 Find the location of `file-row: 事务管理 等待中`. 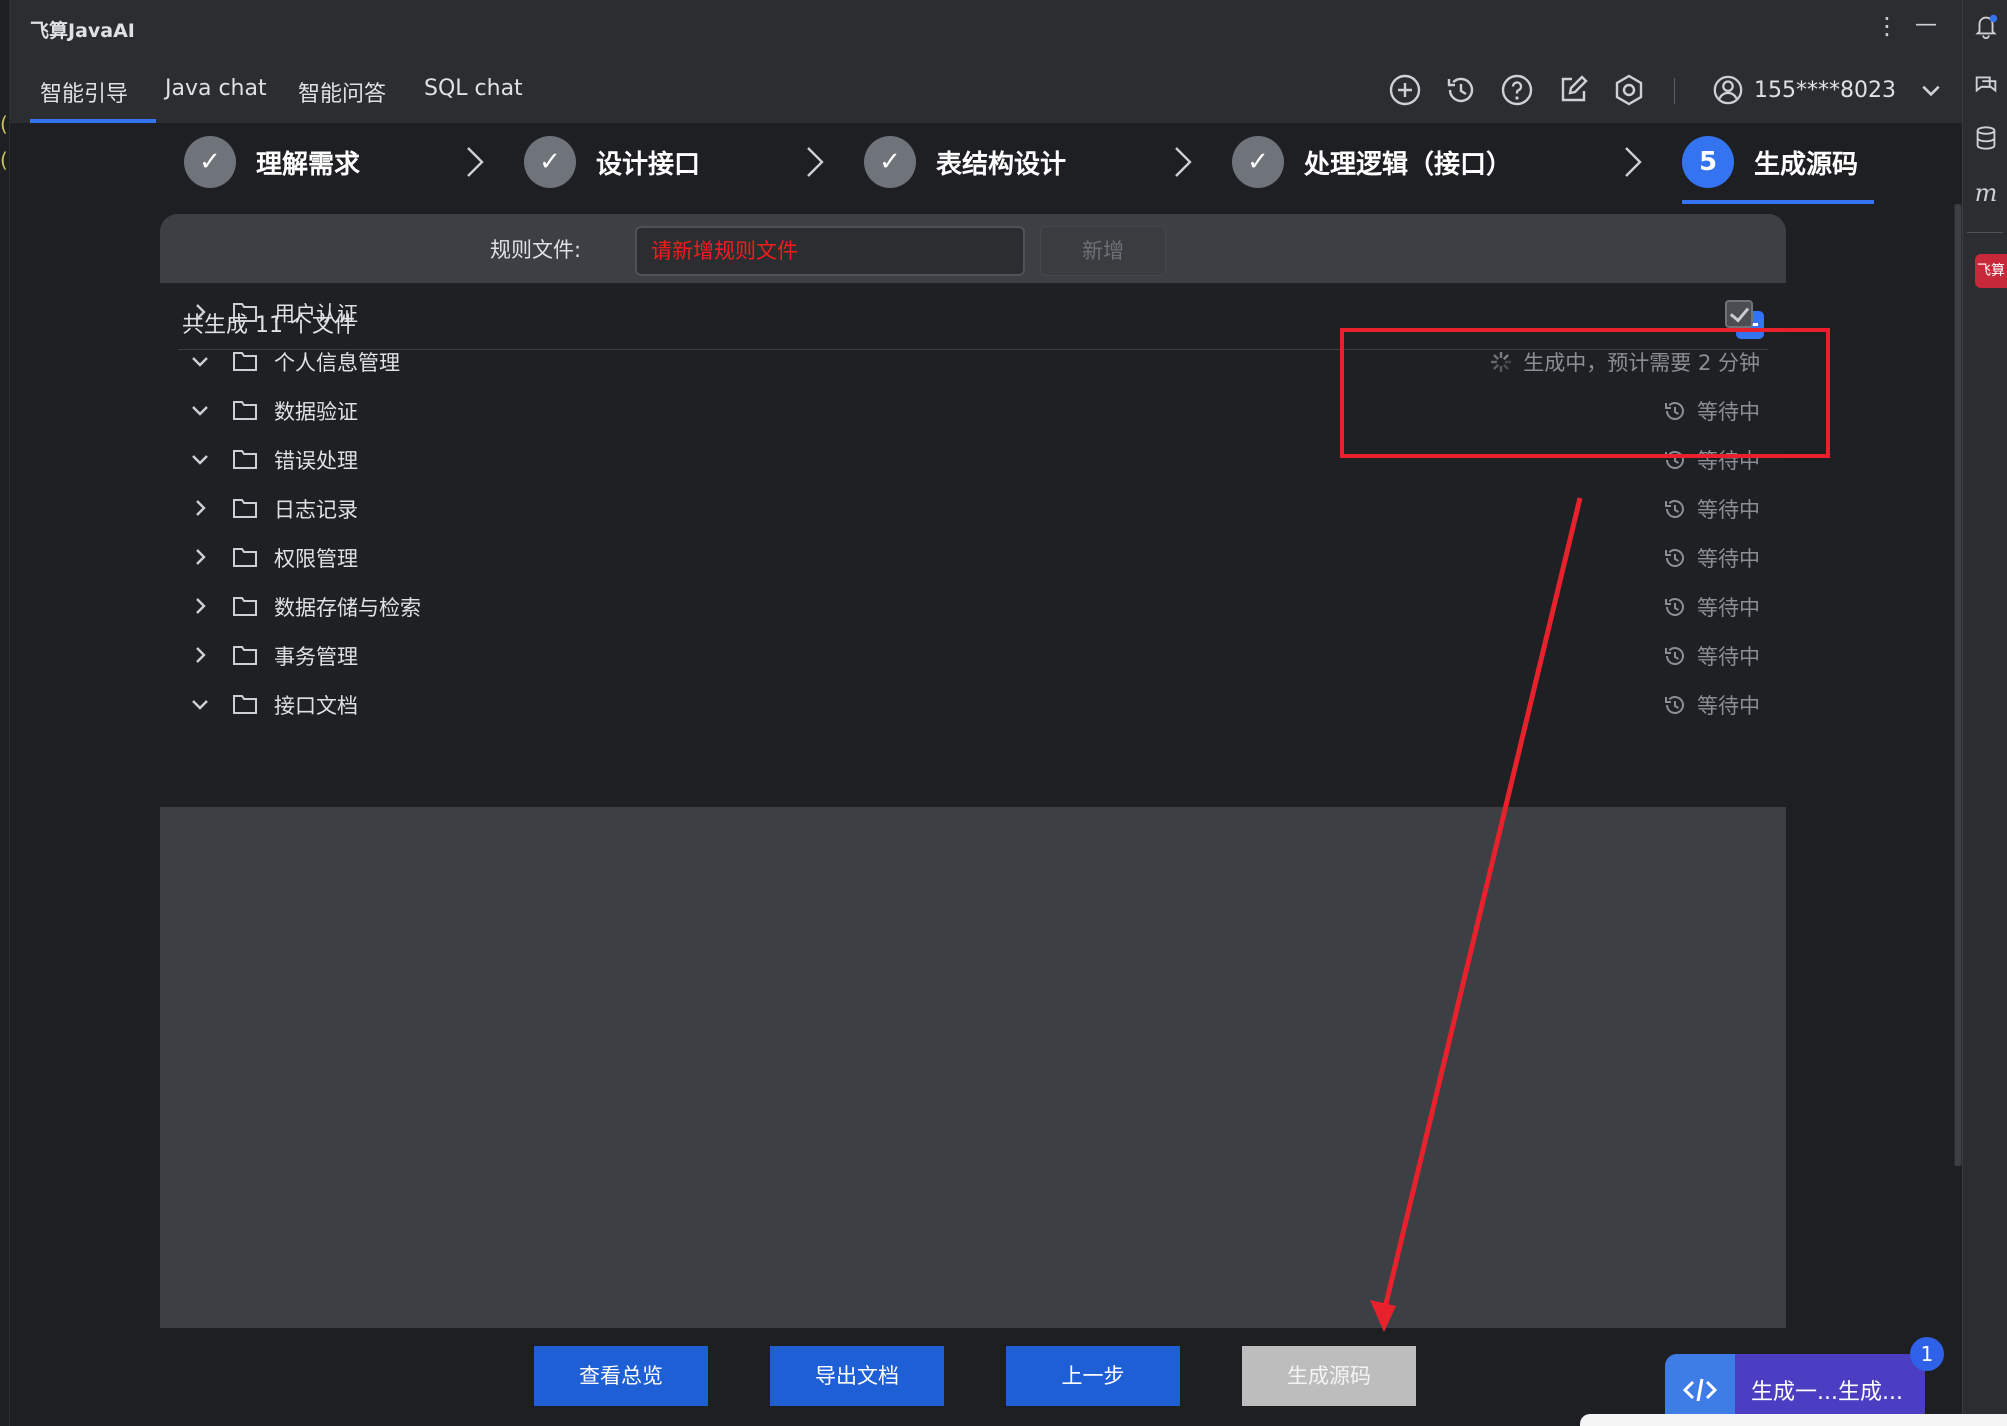

file-row: 事务管理 等待中 is located at coordinates (973, 657).